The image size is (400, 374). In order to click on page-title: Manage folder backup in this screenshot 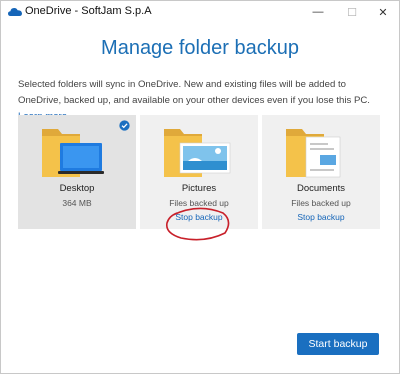, I will do `click(200, 48)`.